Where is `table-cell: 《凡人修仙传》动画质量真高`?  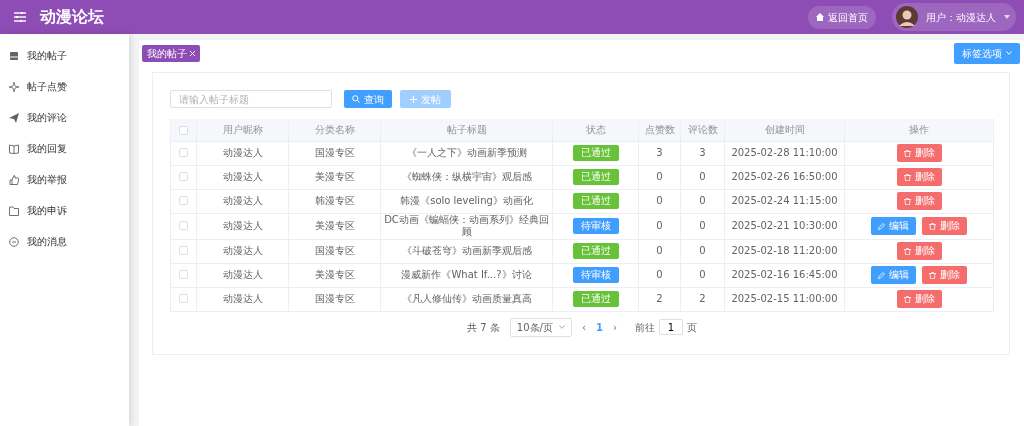 table-cell: 《凡人修仙传》动画质量真高 is located at coordinates (466, 298).